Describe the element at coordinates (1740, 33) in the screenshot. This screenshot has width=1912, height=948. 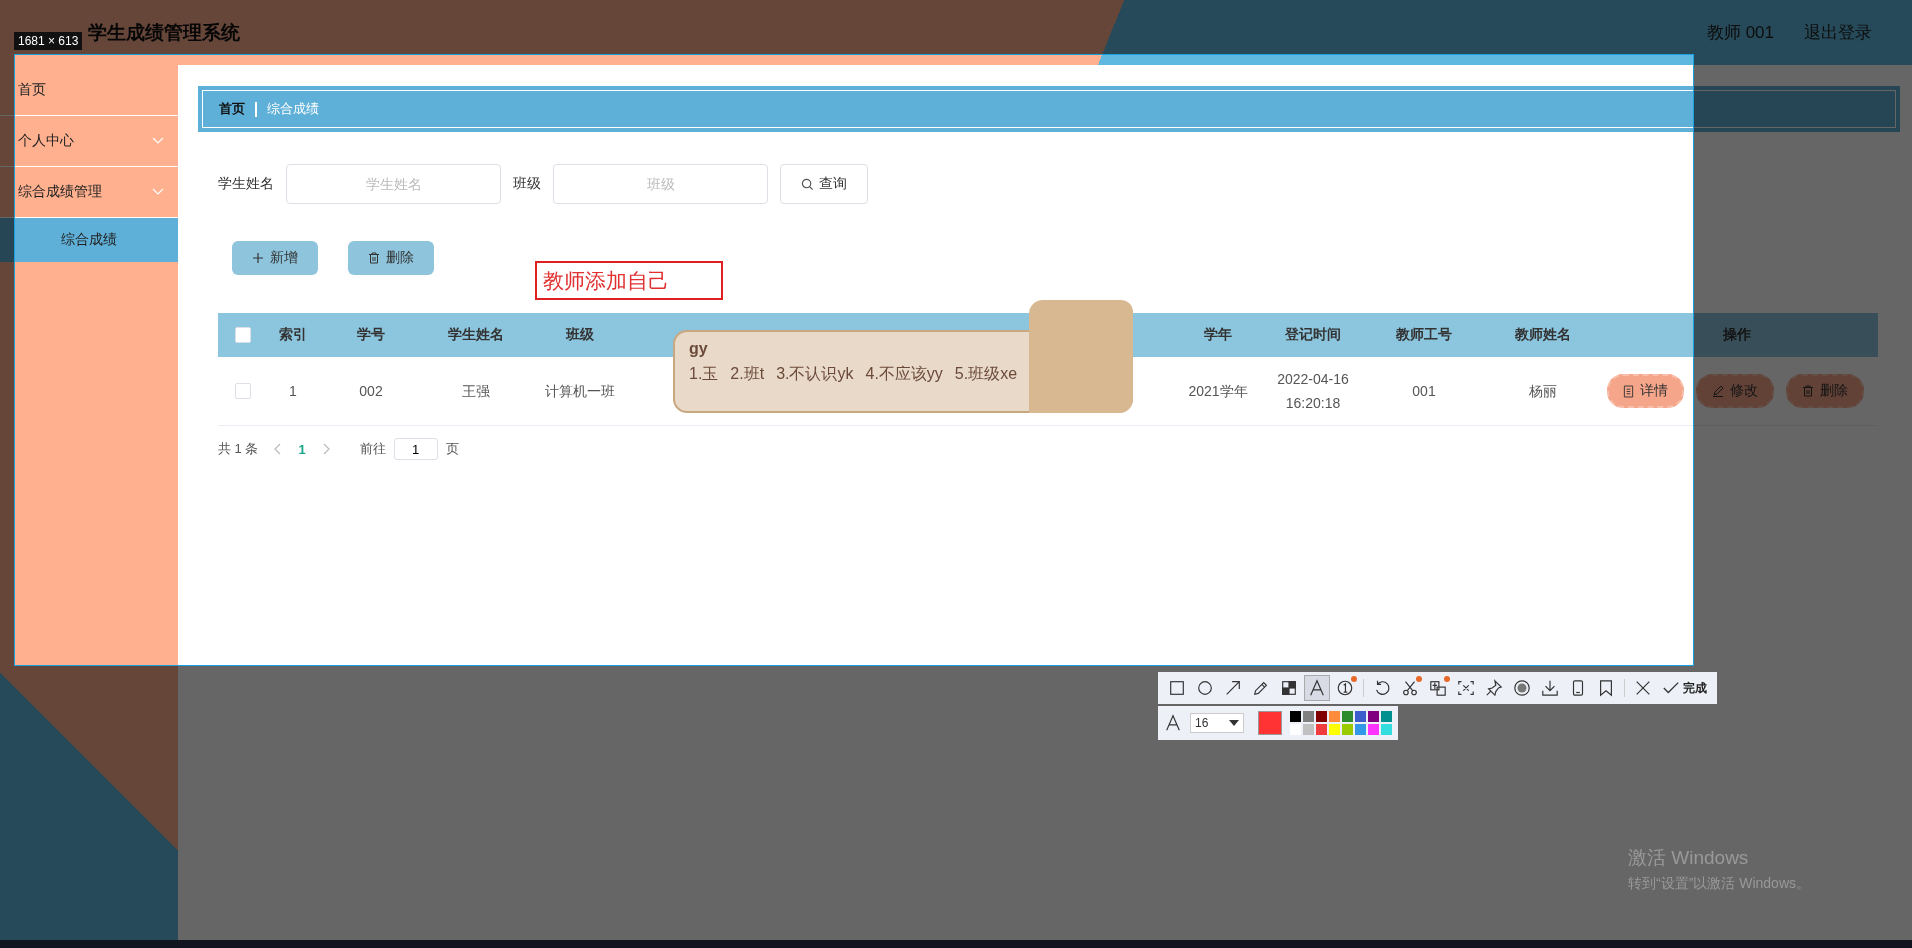
I see `user-name: 教师 001` at that location.